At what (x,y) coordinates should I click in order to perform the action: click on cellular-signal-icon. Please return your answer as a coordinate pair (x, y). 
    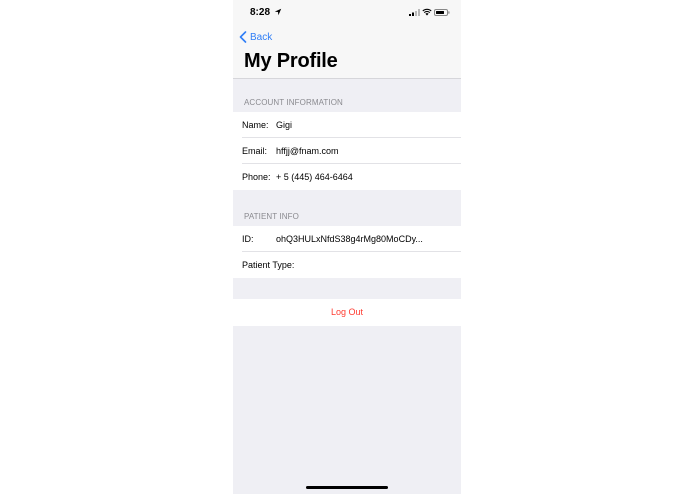
    Looking at the image, I should click on (414, 12).